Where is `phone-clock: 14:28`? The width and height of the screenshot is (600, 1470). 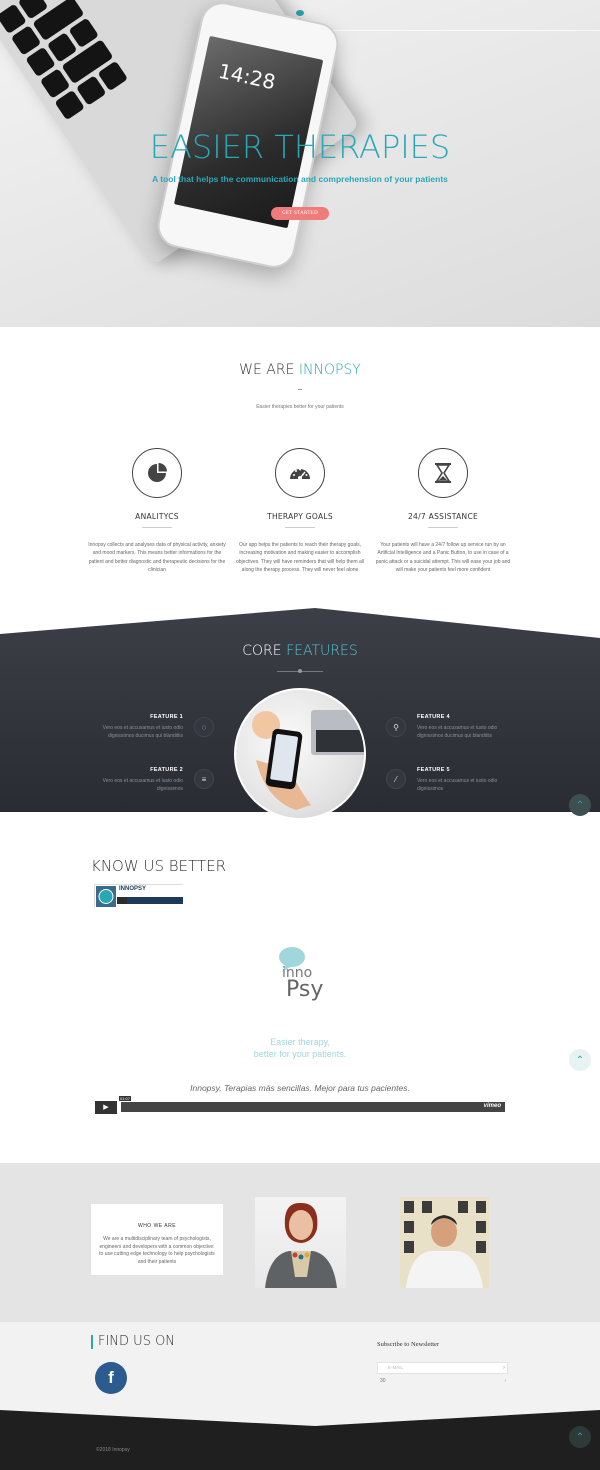
phone-clock: 14:28 is located at coordinates (247, 76).